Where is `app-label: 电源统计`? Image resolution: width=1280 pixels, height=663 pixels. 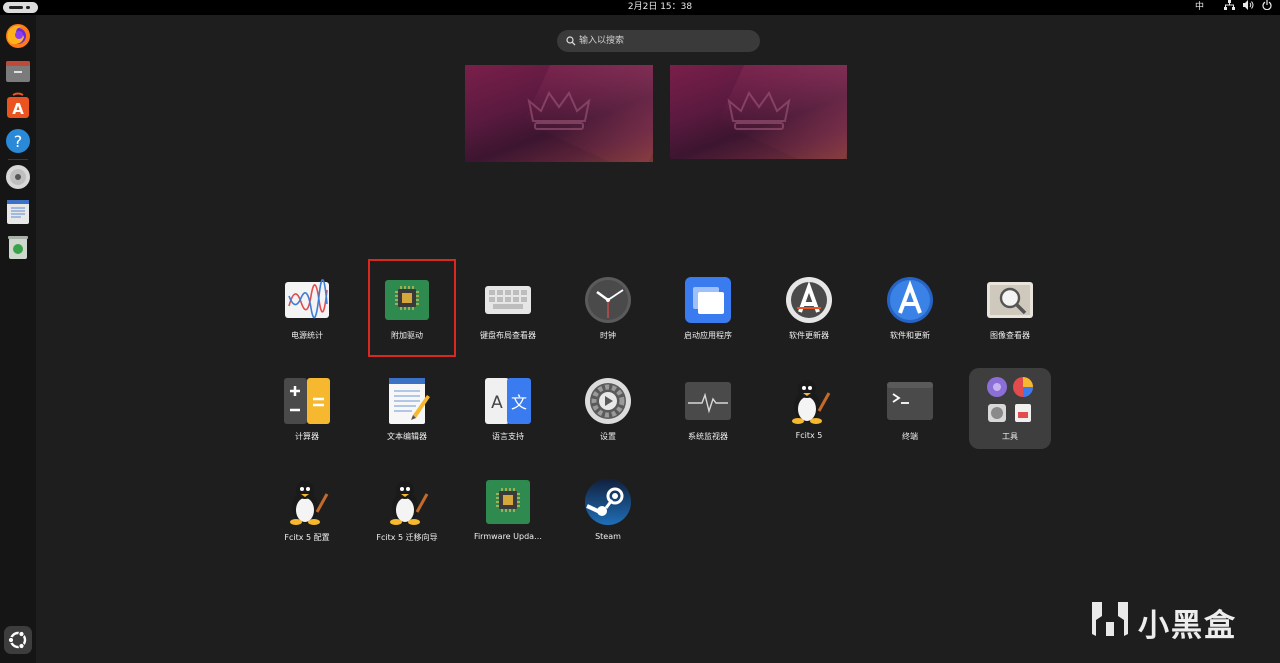 app-label: 电源统计 is located at coordinates (307, 335).